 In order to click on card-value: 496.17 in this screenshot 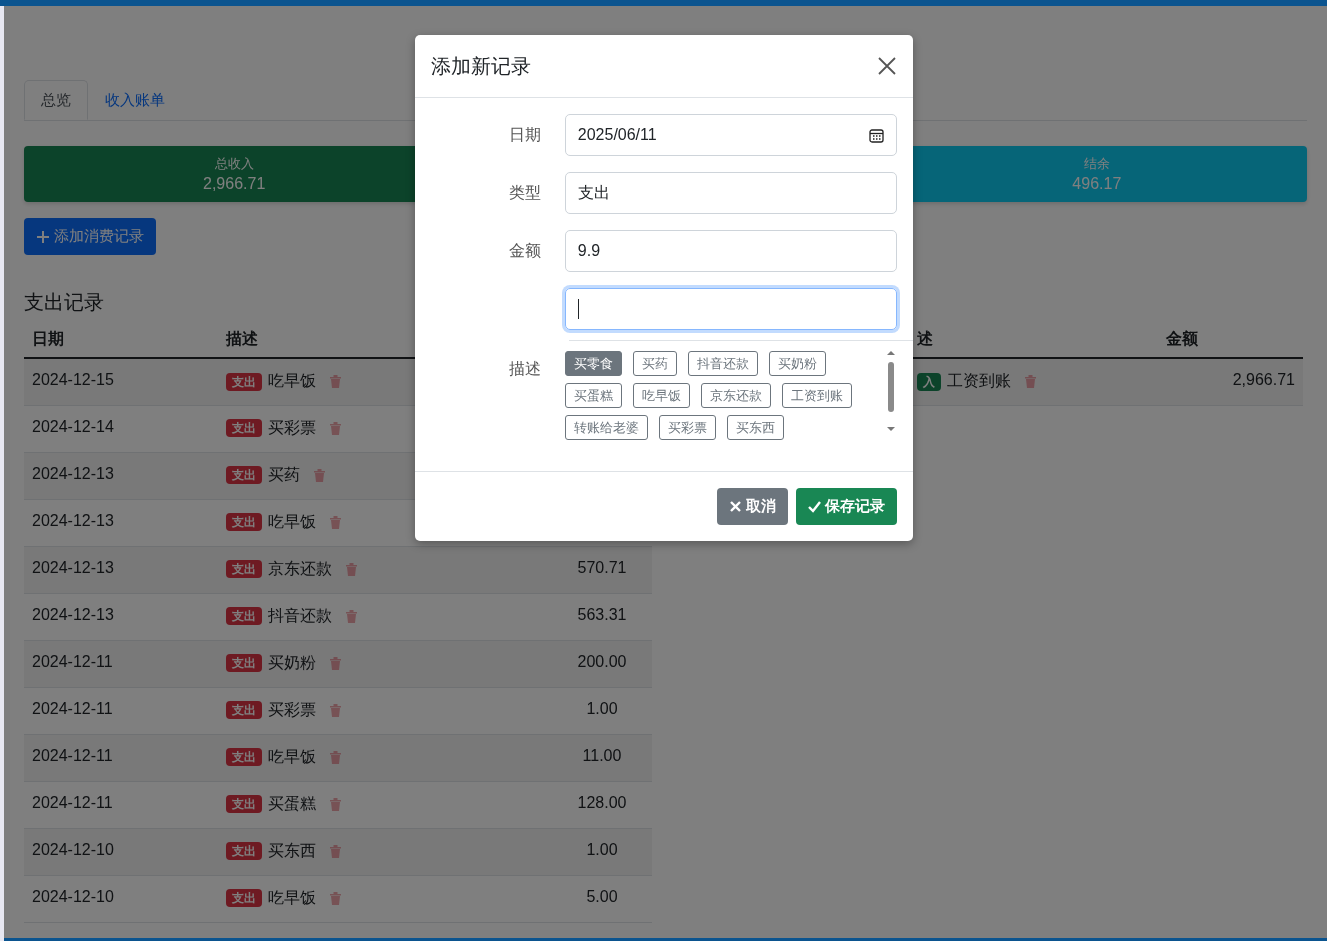, I will do `click(1097, 184)`.